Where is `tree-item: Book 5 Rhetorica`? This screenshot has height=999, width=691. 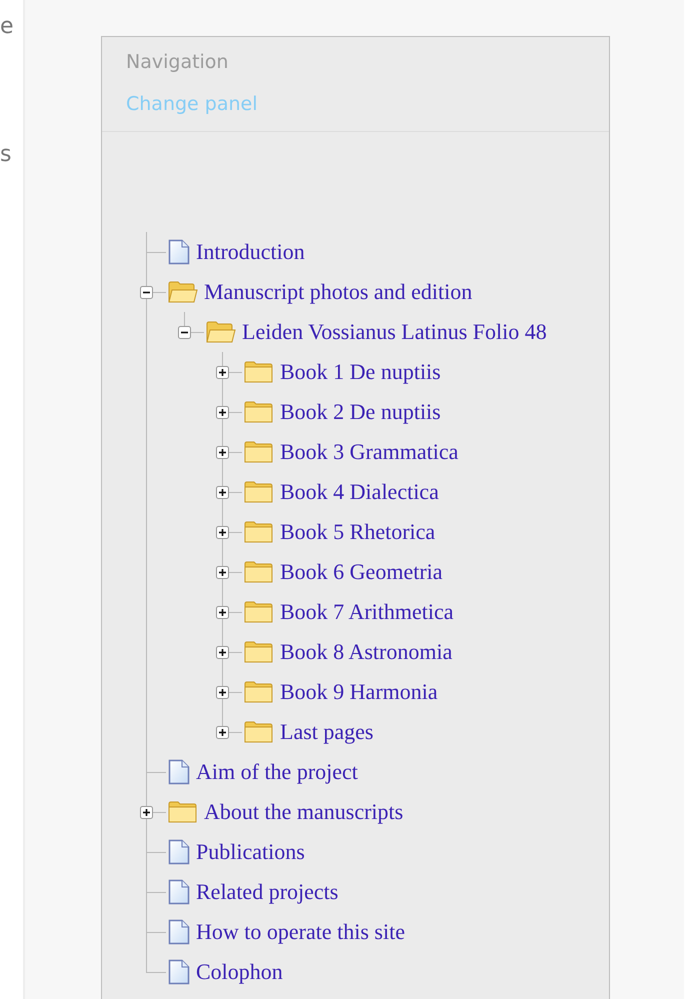
tree-item: Book 5 Rhetorica is located at coordinates (358, 532).